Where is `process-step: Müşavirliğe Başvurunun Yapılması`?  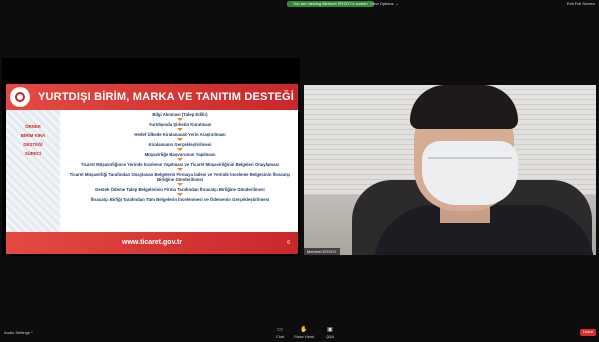
process-step: Müşavirliğe Başvurunun Yapılması is located at coordinates (180, 154).